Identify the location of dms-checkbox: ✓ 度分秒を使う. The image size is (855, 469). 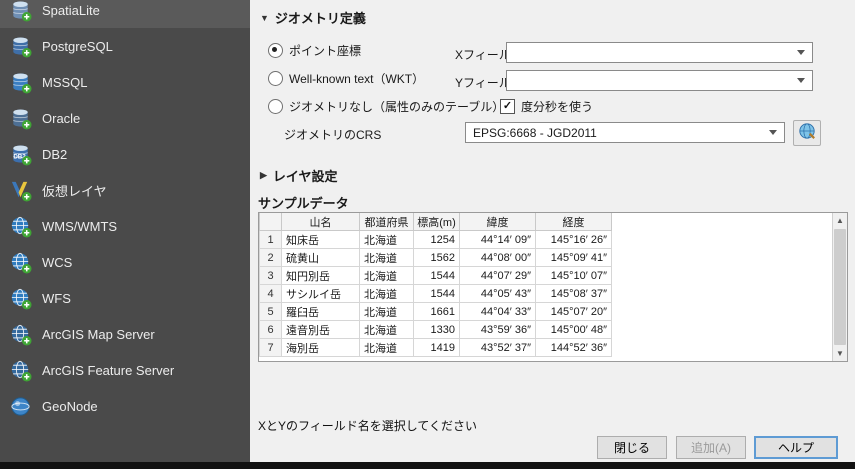
(546, 106).